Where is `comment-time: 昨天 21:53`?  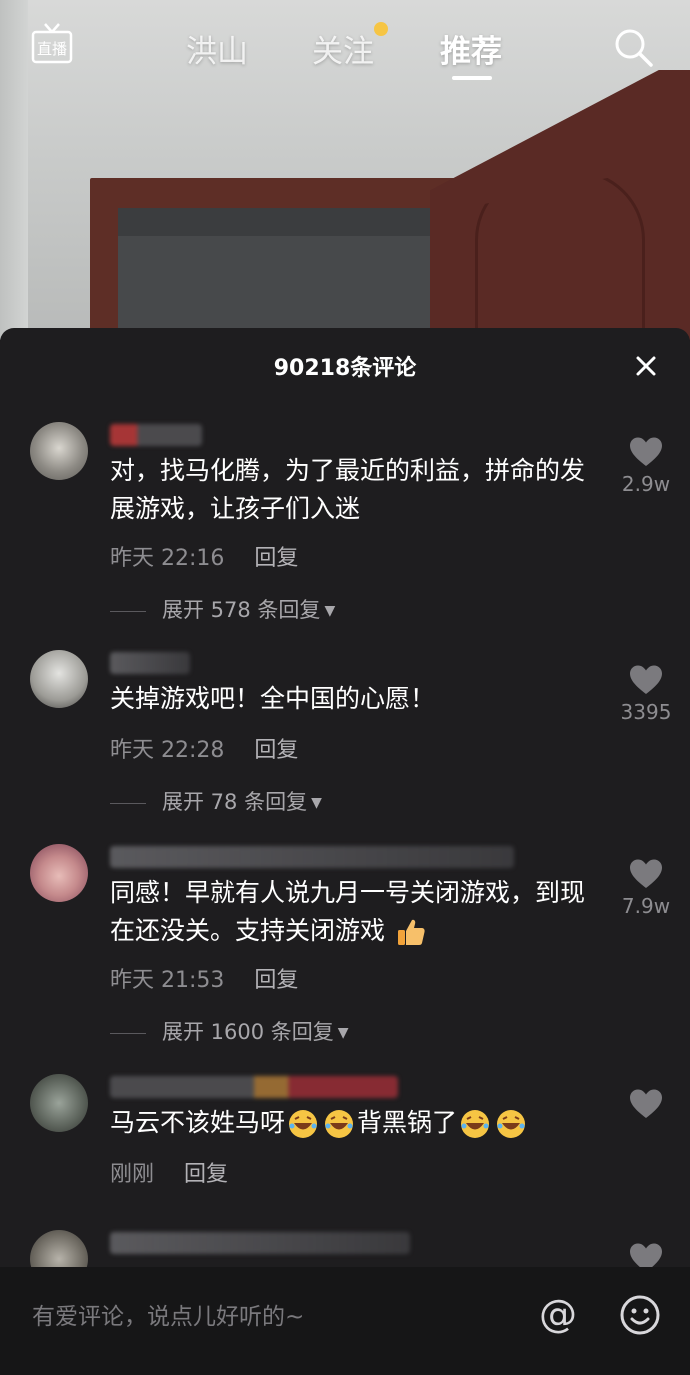
comment-time: 昨天 21:53 is located at coordinates (167, 980).